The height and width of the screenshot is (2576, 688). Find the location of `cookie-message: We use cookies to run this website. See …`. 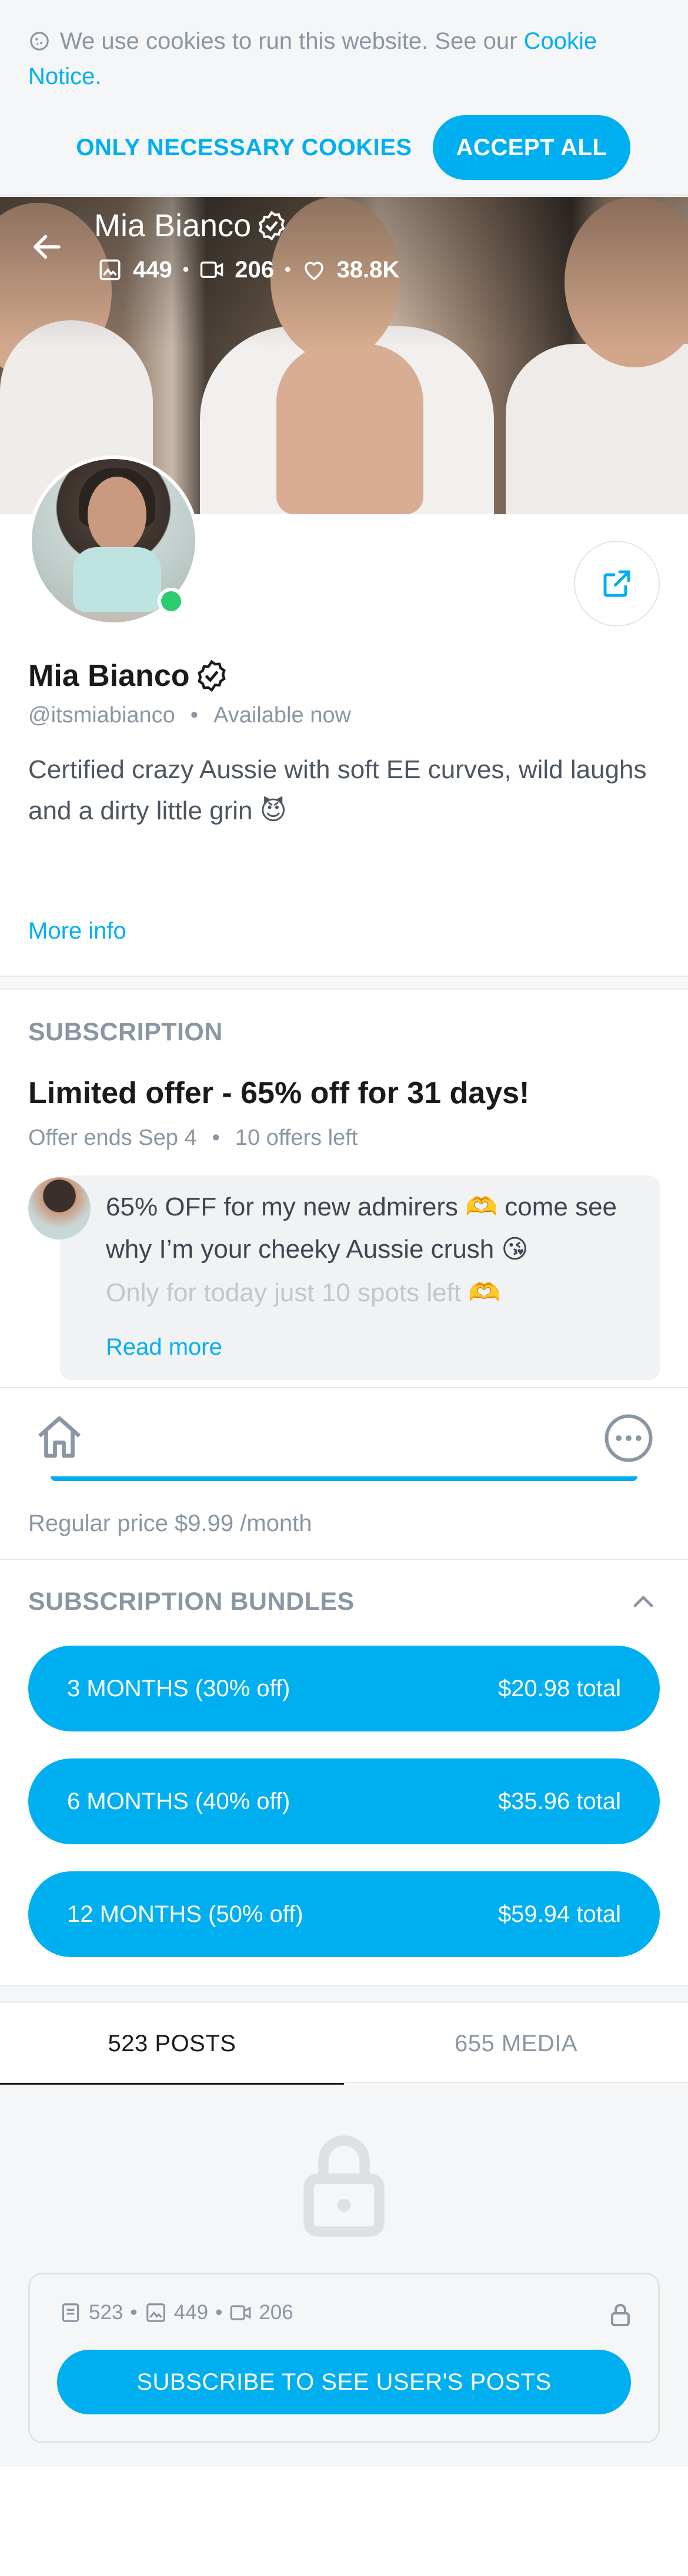

cookie-message: We use cookies to run this website. See … is located at coordinates (288, 41).